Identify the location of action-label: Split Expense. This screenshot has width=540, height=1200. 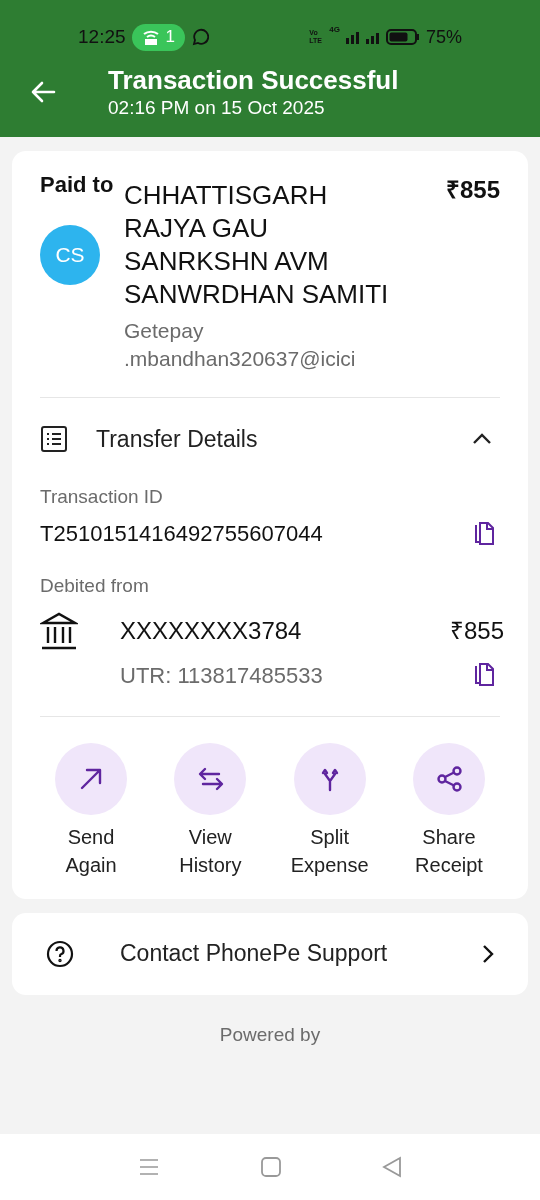
(329, 851).